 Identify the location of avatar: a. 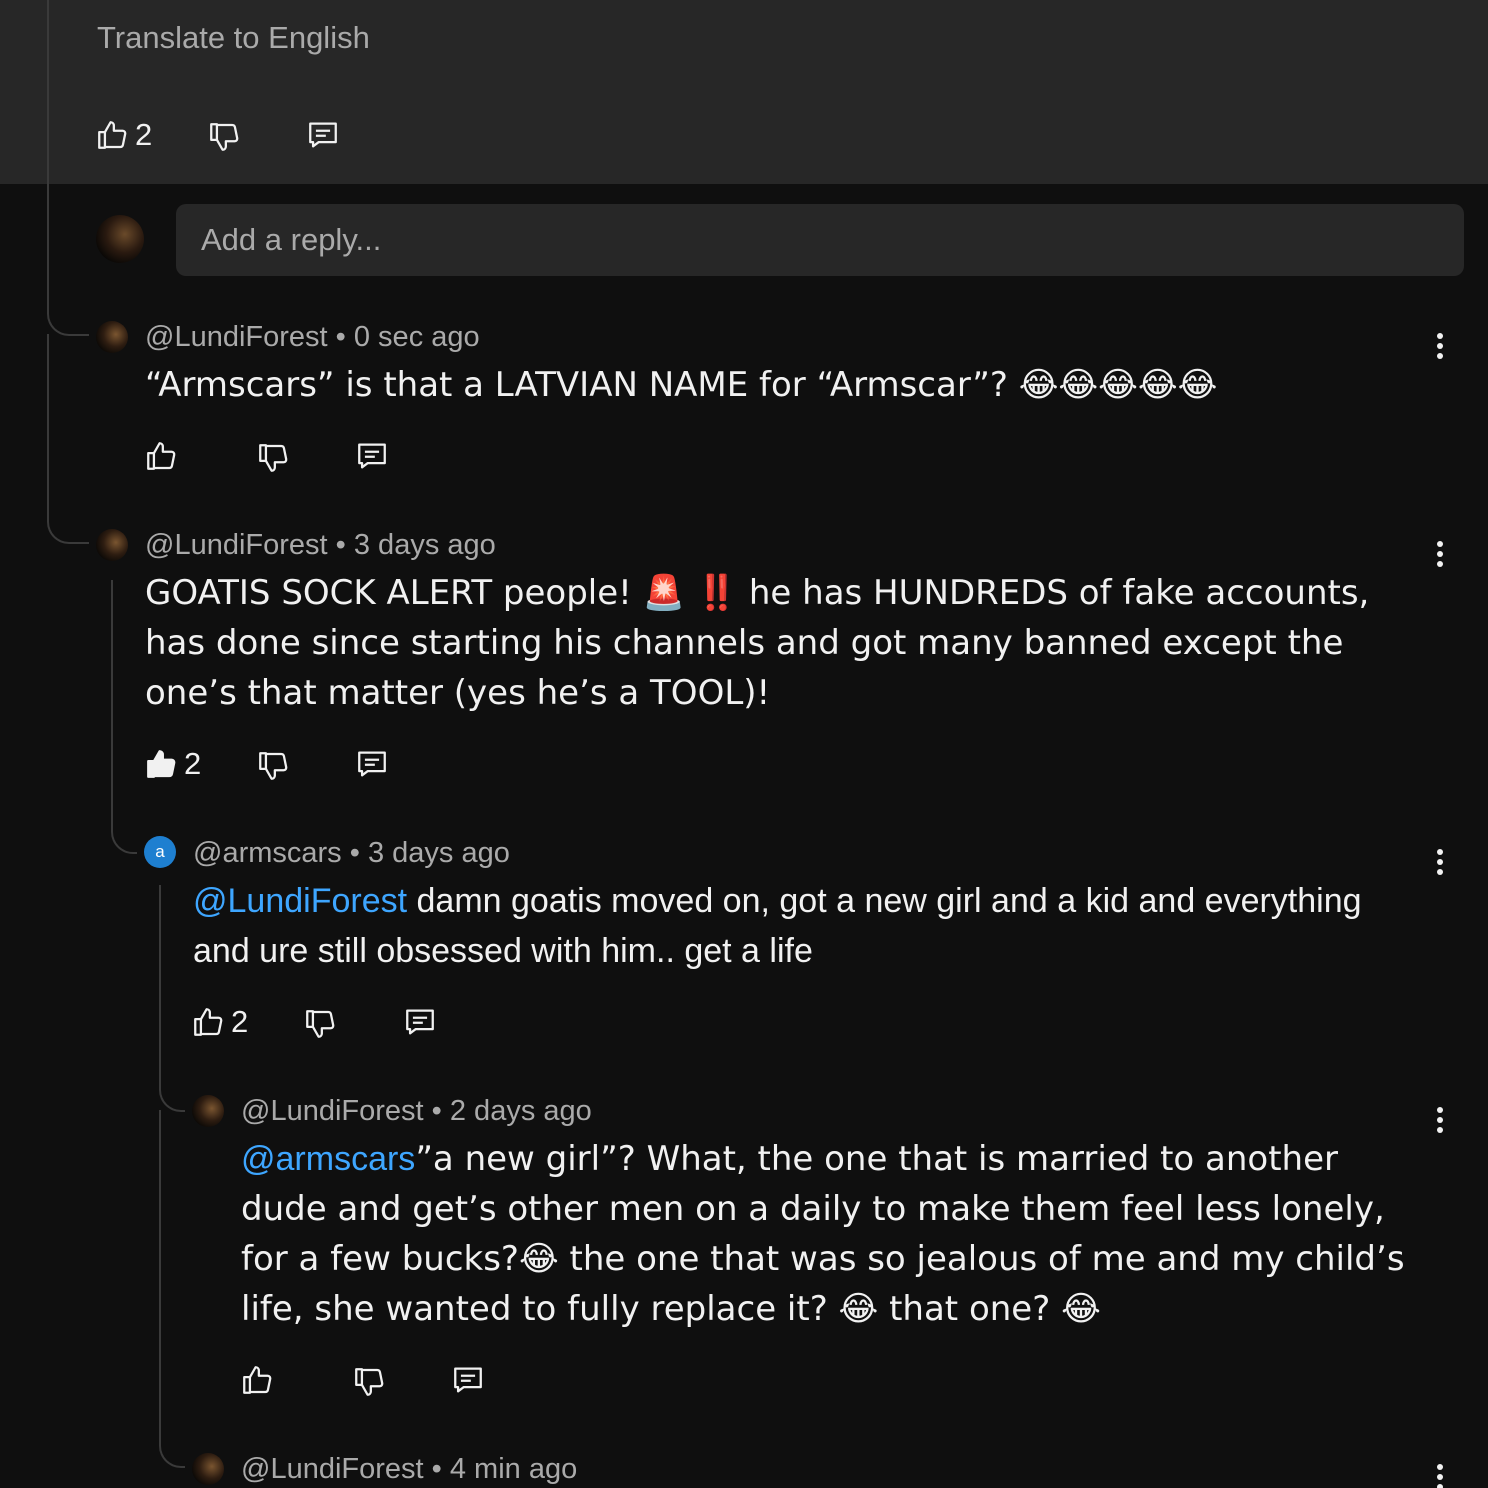
(160, 852).